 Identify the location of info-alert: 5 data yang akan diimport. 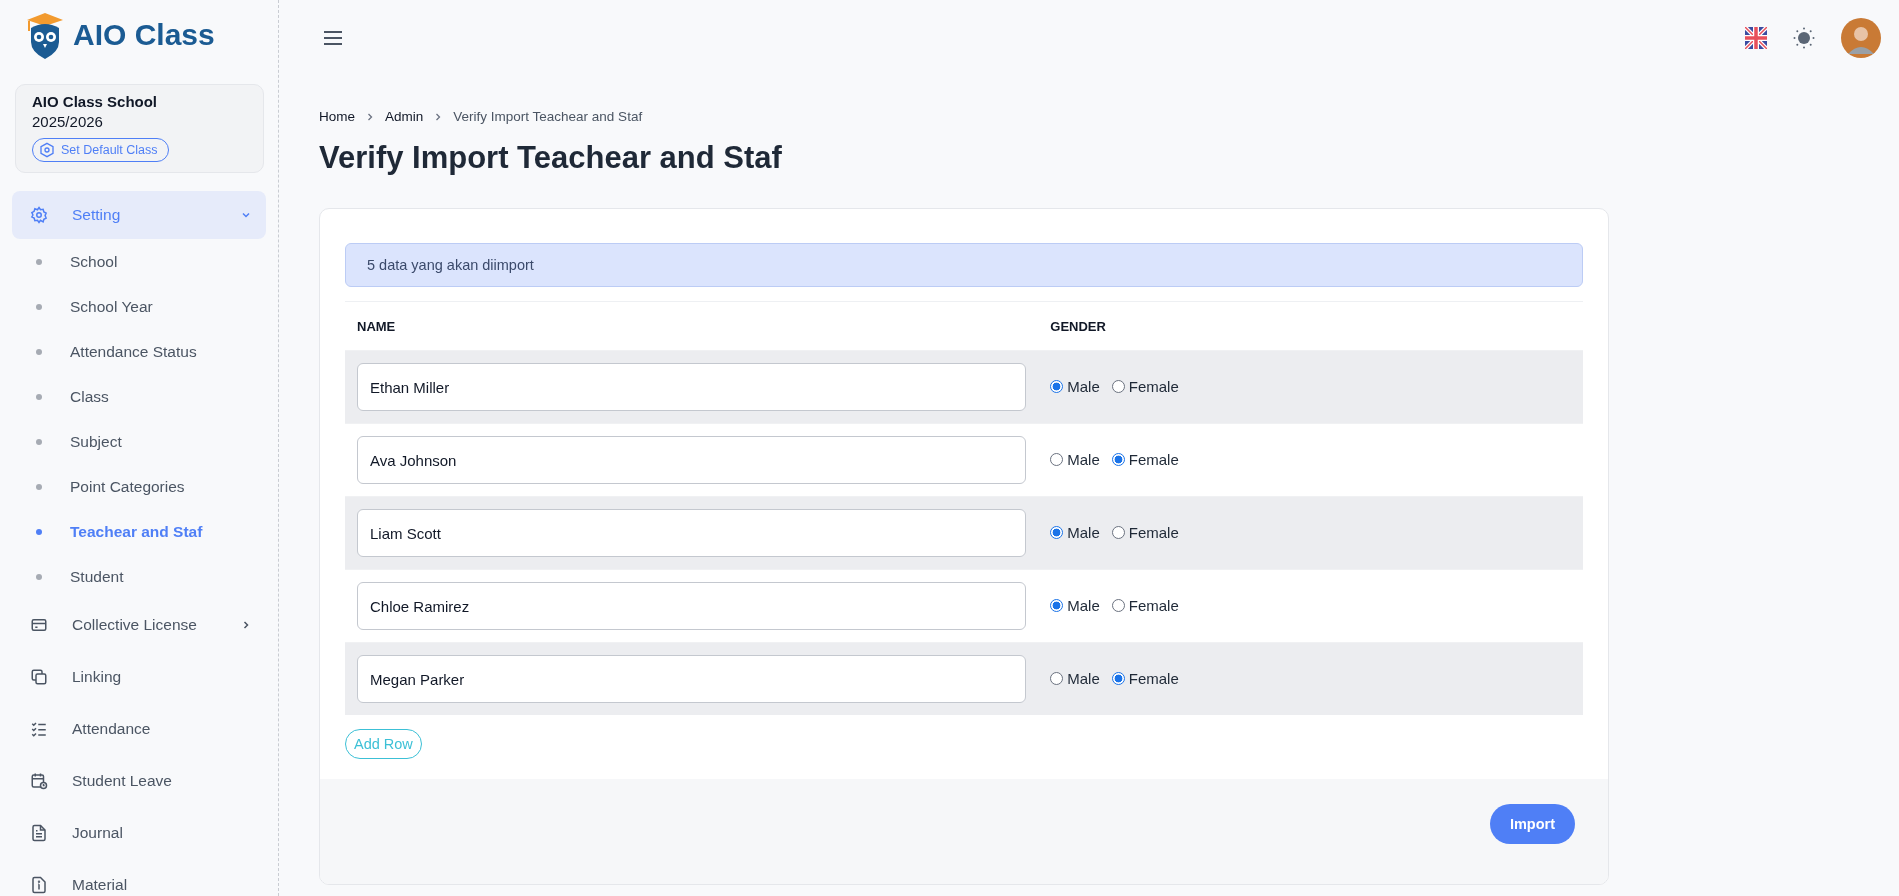
(964, 265).